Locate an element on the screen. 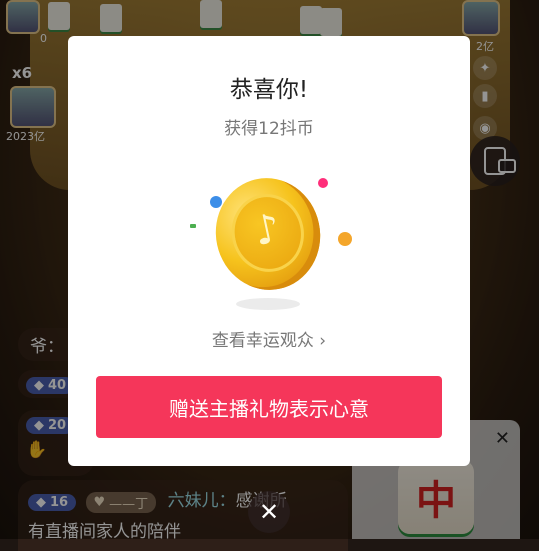  close-dialog-button: ✕ is located at coordinates (269, 512).